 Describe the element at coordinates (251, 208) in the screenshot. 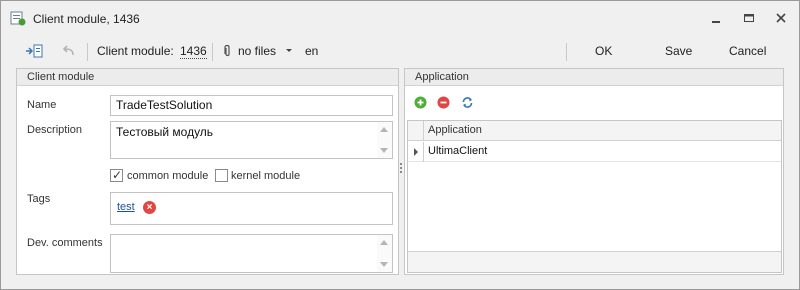

I see `tags-field: test ×` at that location.